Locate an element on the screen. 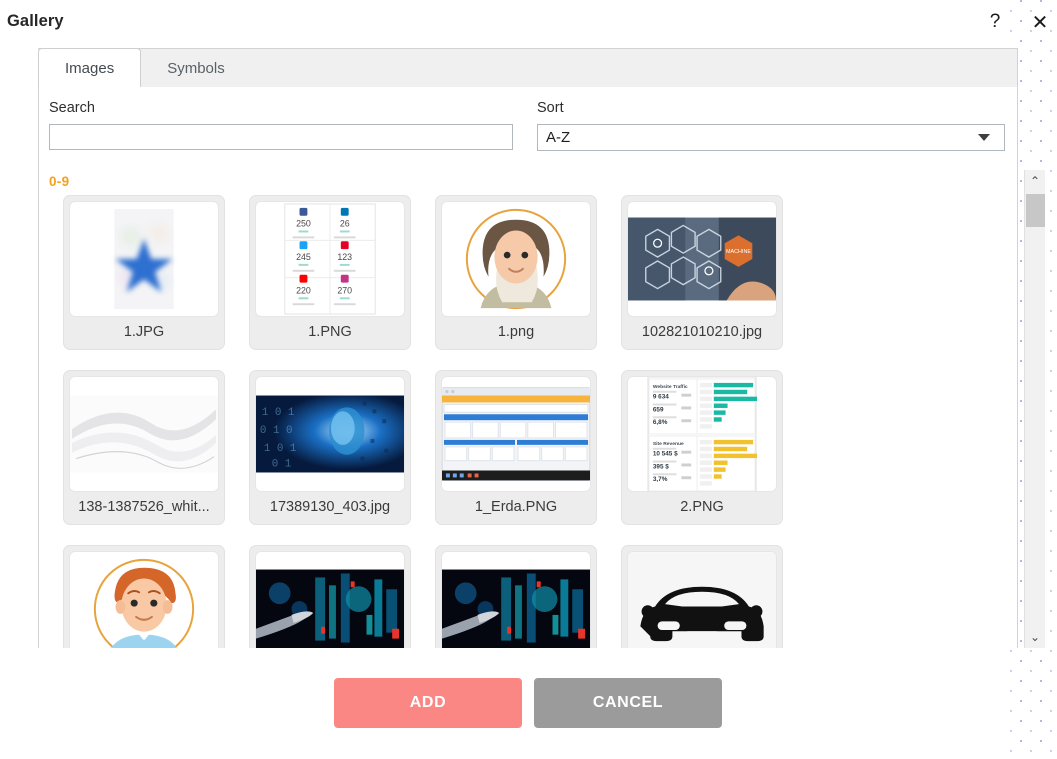  sort-selected-value: A-Z is located at coordinates (558, 137).